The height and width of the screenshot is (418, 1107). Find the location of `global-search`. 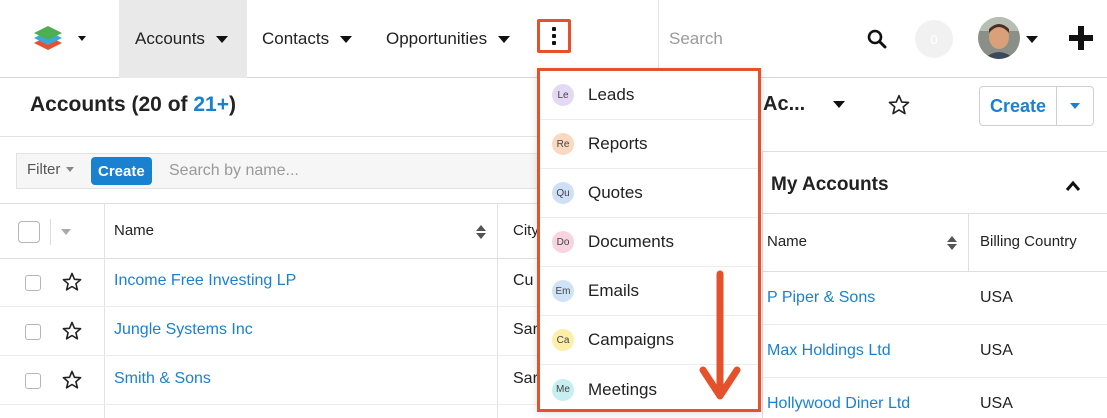

global-search is located at coordinates (781, 39).